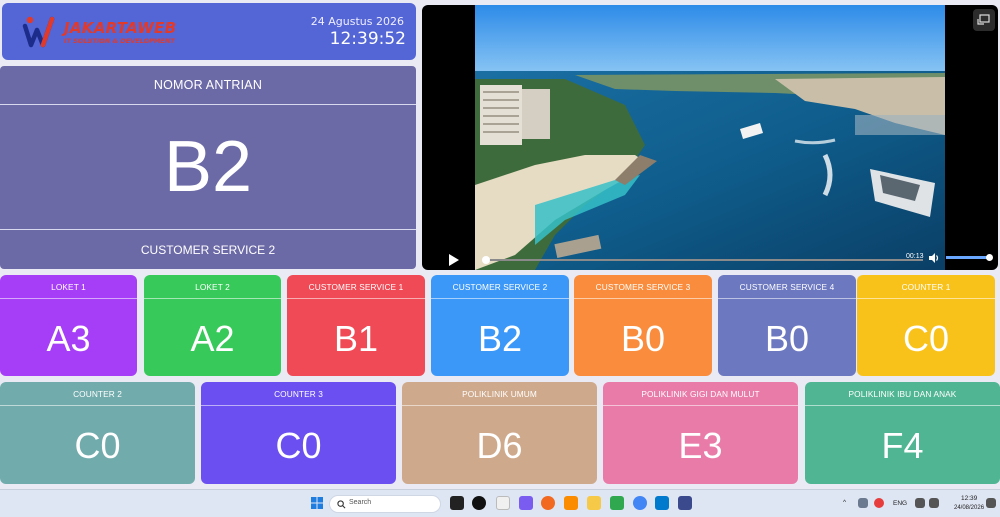  Describe the element at coordinates (571, 503) in the screenshot. I see `xampp-icon` at that location.